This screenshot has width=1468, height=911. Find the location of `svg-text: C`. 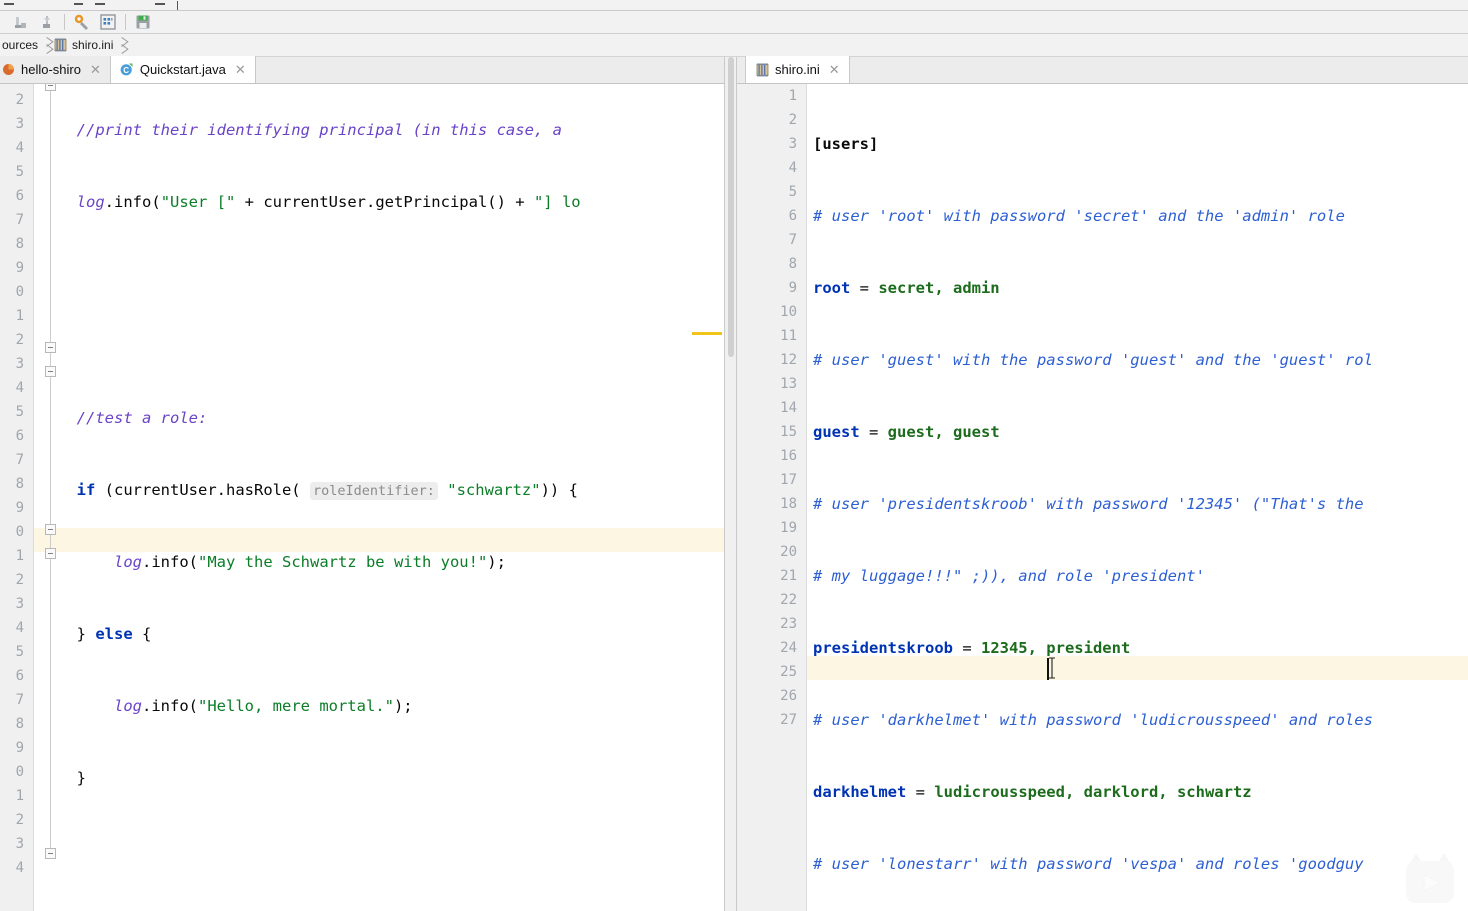

svg-text: C is located at coordinates (126, 70).